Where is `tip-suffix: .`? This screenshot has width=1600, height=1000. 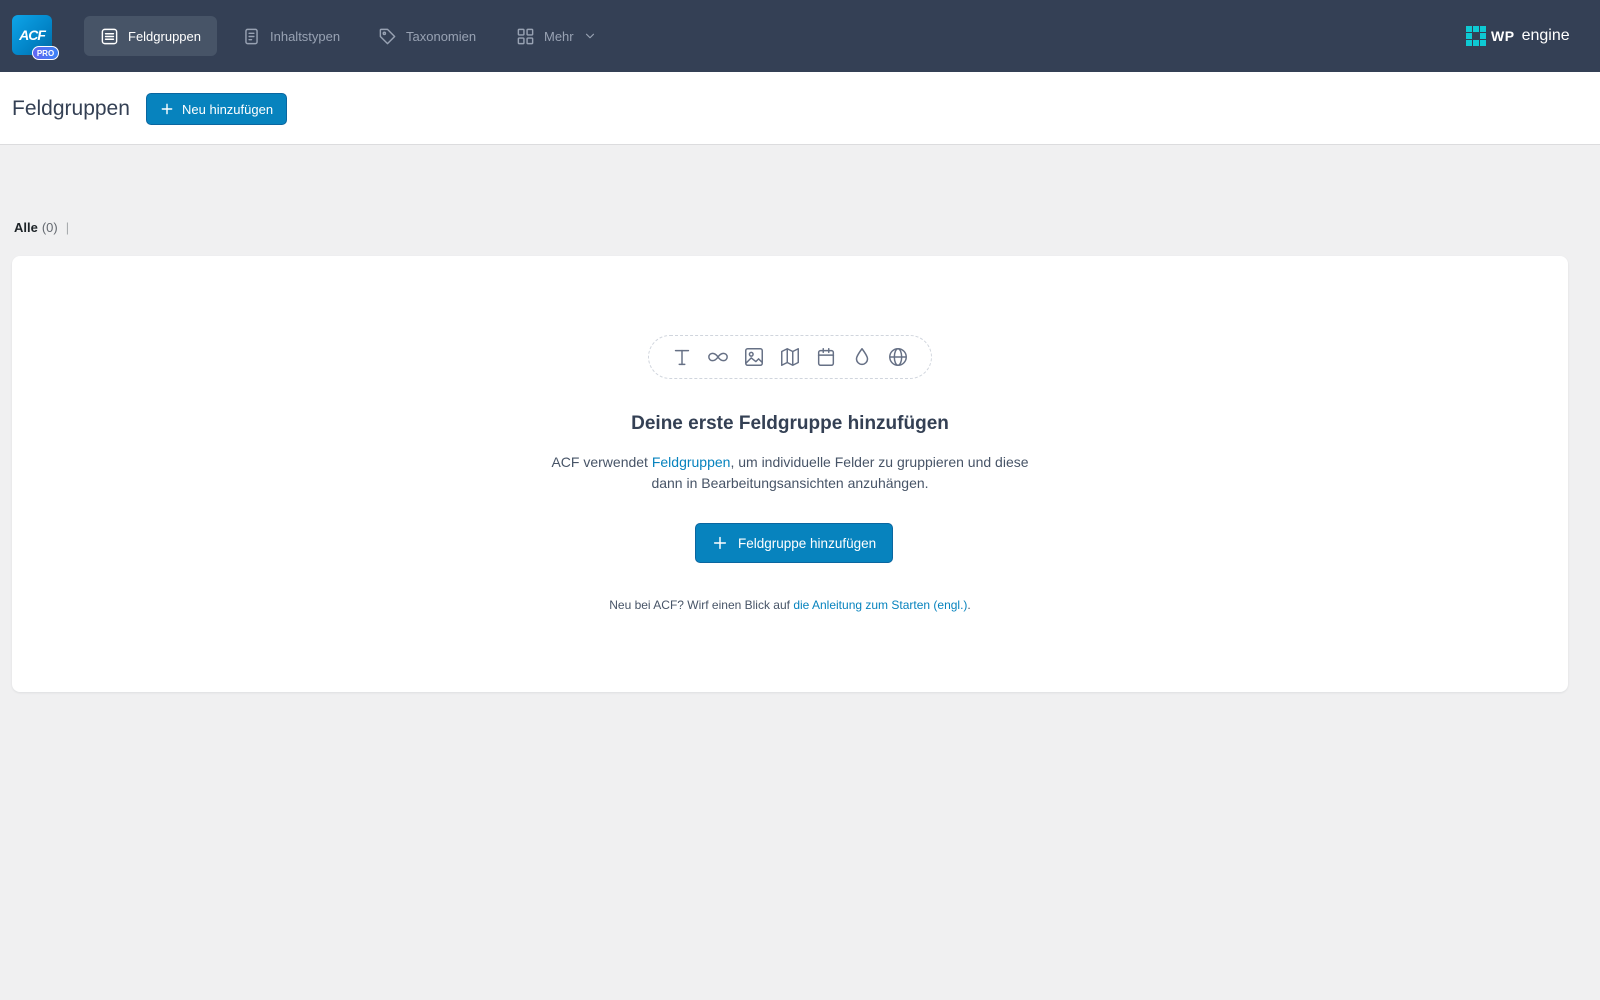 tip-suffix: . is located at coordinates (969, 605).